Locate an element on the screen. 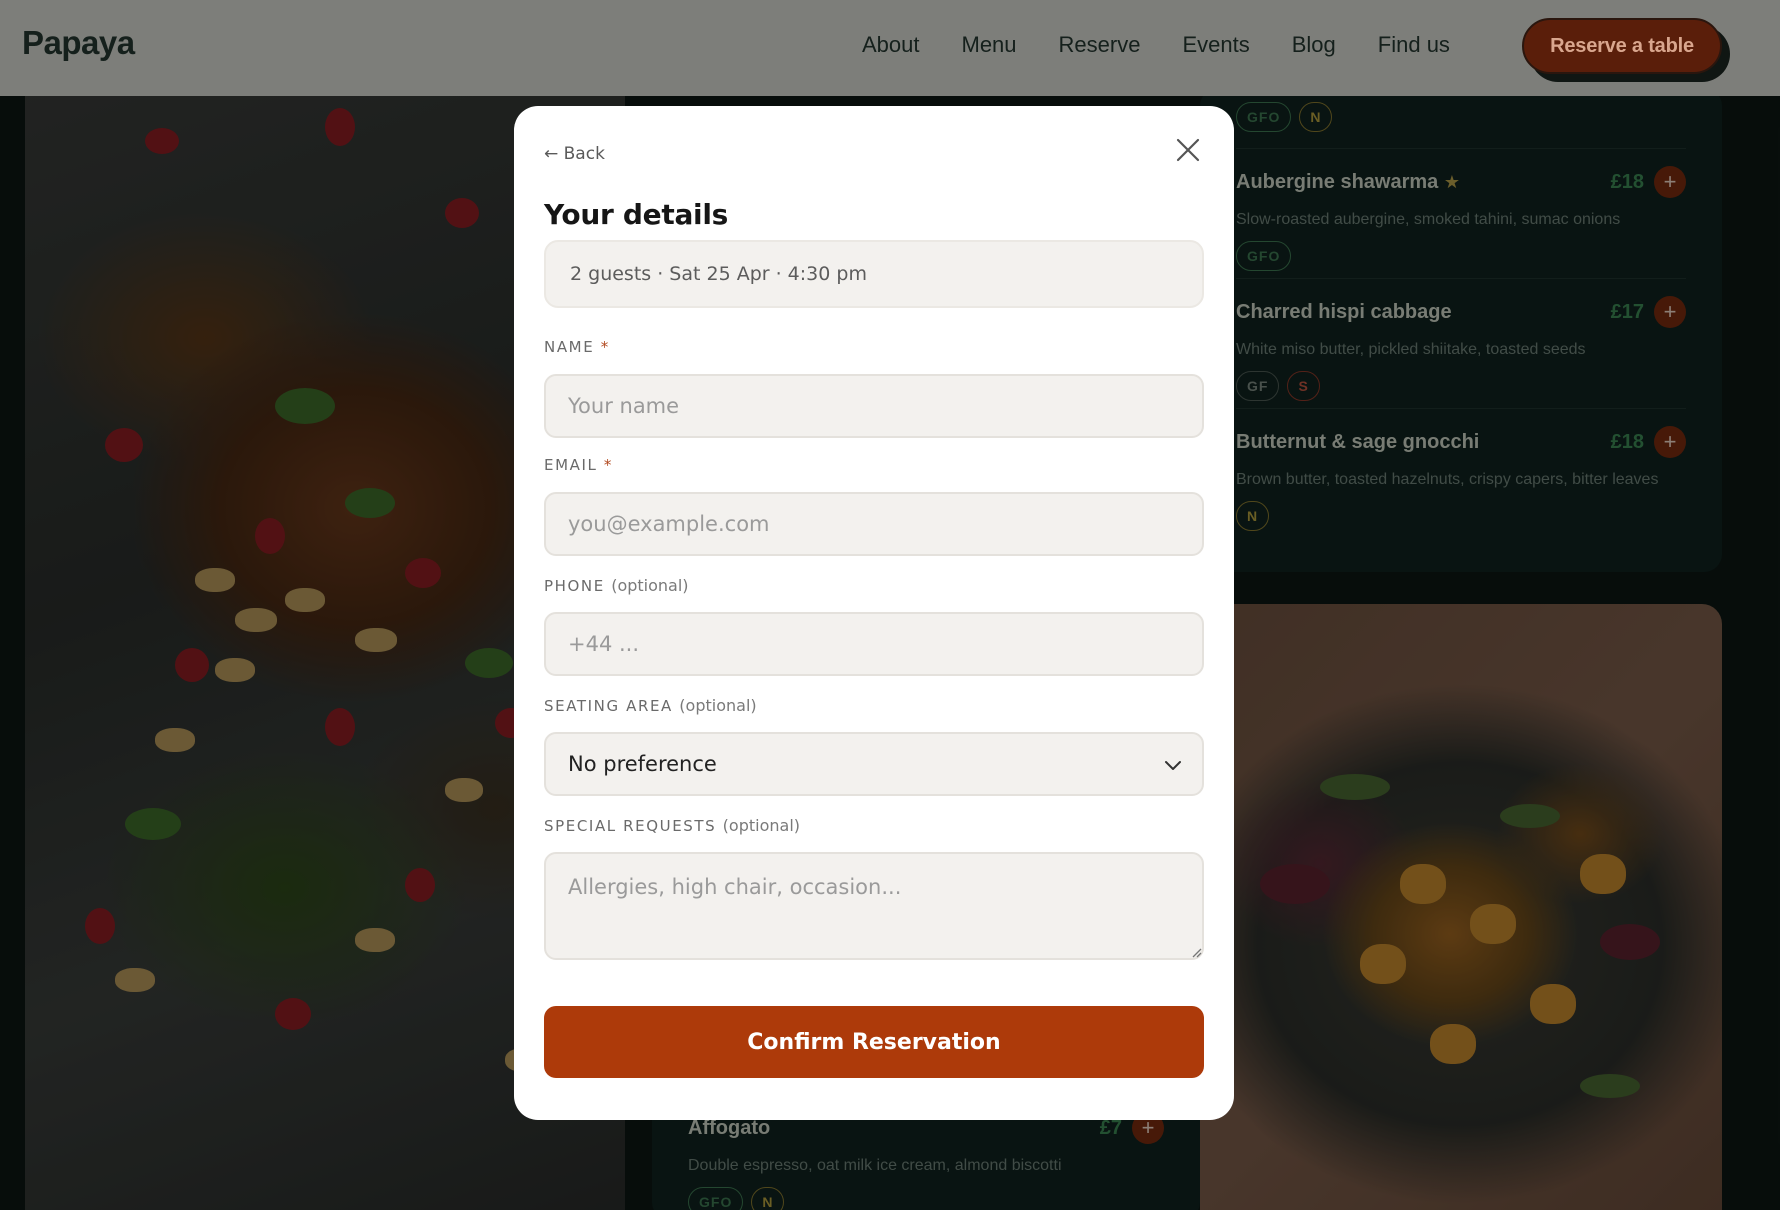 The height and width of the screenshot is (1210, 1780). email-input is located at coordinates (874, 524).